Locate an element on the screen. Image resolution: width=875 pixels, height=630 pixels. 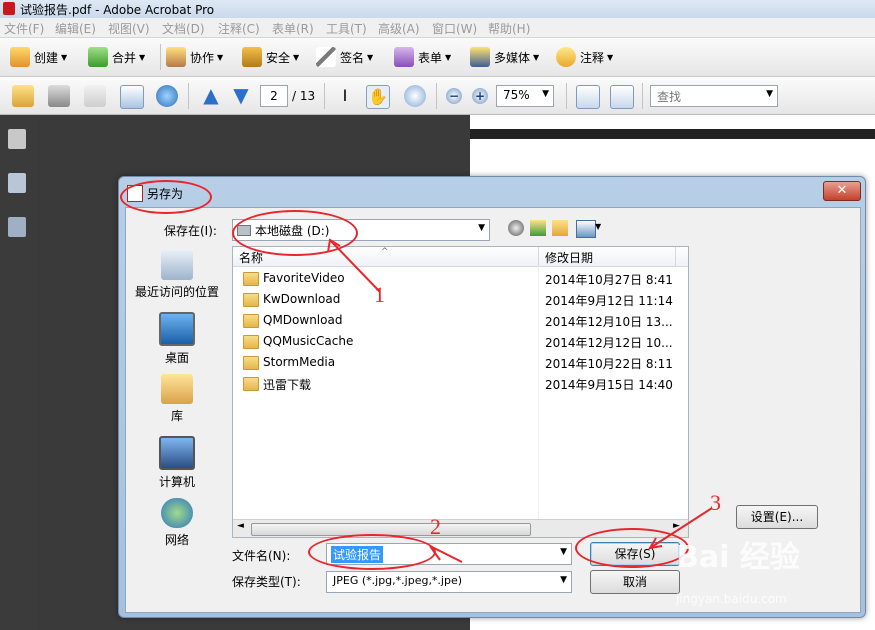
baidu-watermark-url: jingyan.baidu.com is located at coordinates (731, 599).